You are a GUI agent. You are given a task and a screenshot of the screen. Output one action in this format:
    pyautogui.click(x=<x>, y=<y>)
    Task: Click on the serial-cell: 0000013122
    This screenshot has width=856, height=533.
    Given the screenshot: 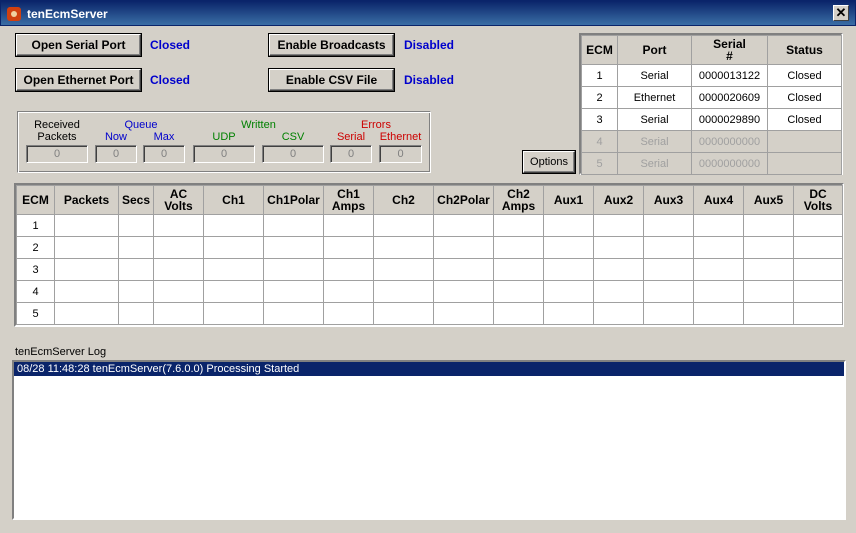 What is the action you would take?
    pyautogui.click(x=729, y=75)
    